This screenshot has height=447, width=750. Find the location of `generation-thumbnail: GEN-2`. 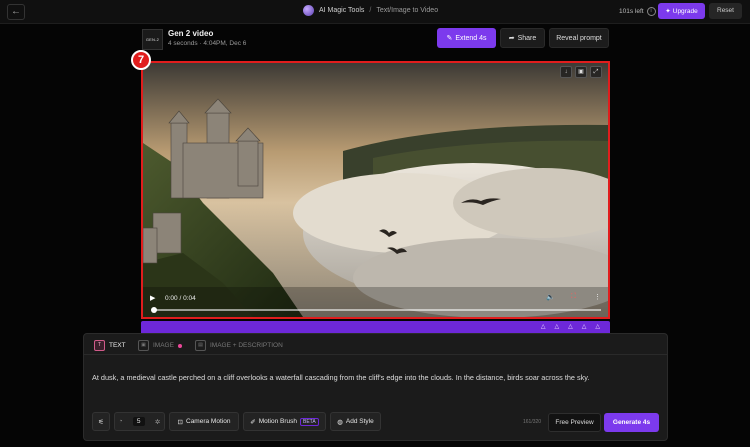

generation-thumbnail: GEN-2 is located at coordinates (152, 39).